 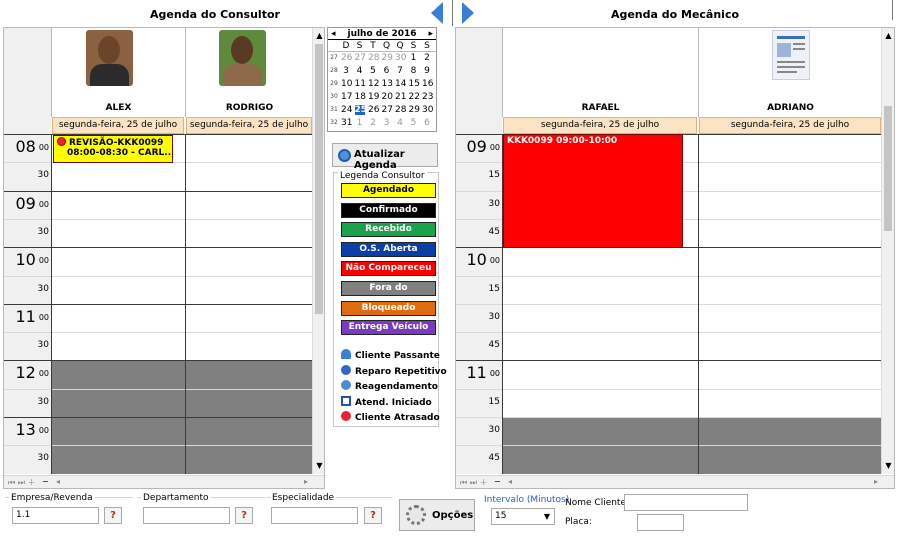 I want to click on nome-cliente-input, so click(x=686, y=502).